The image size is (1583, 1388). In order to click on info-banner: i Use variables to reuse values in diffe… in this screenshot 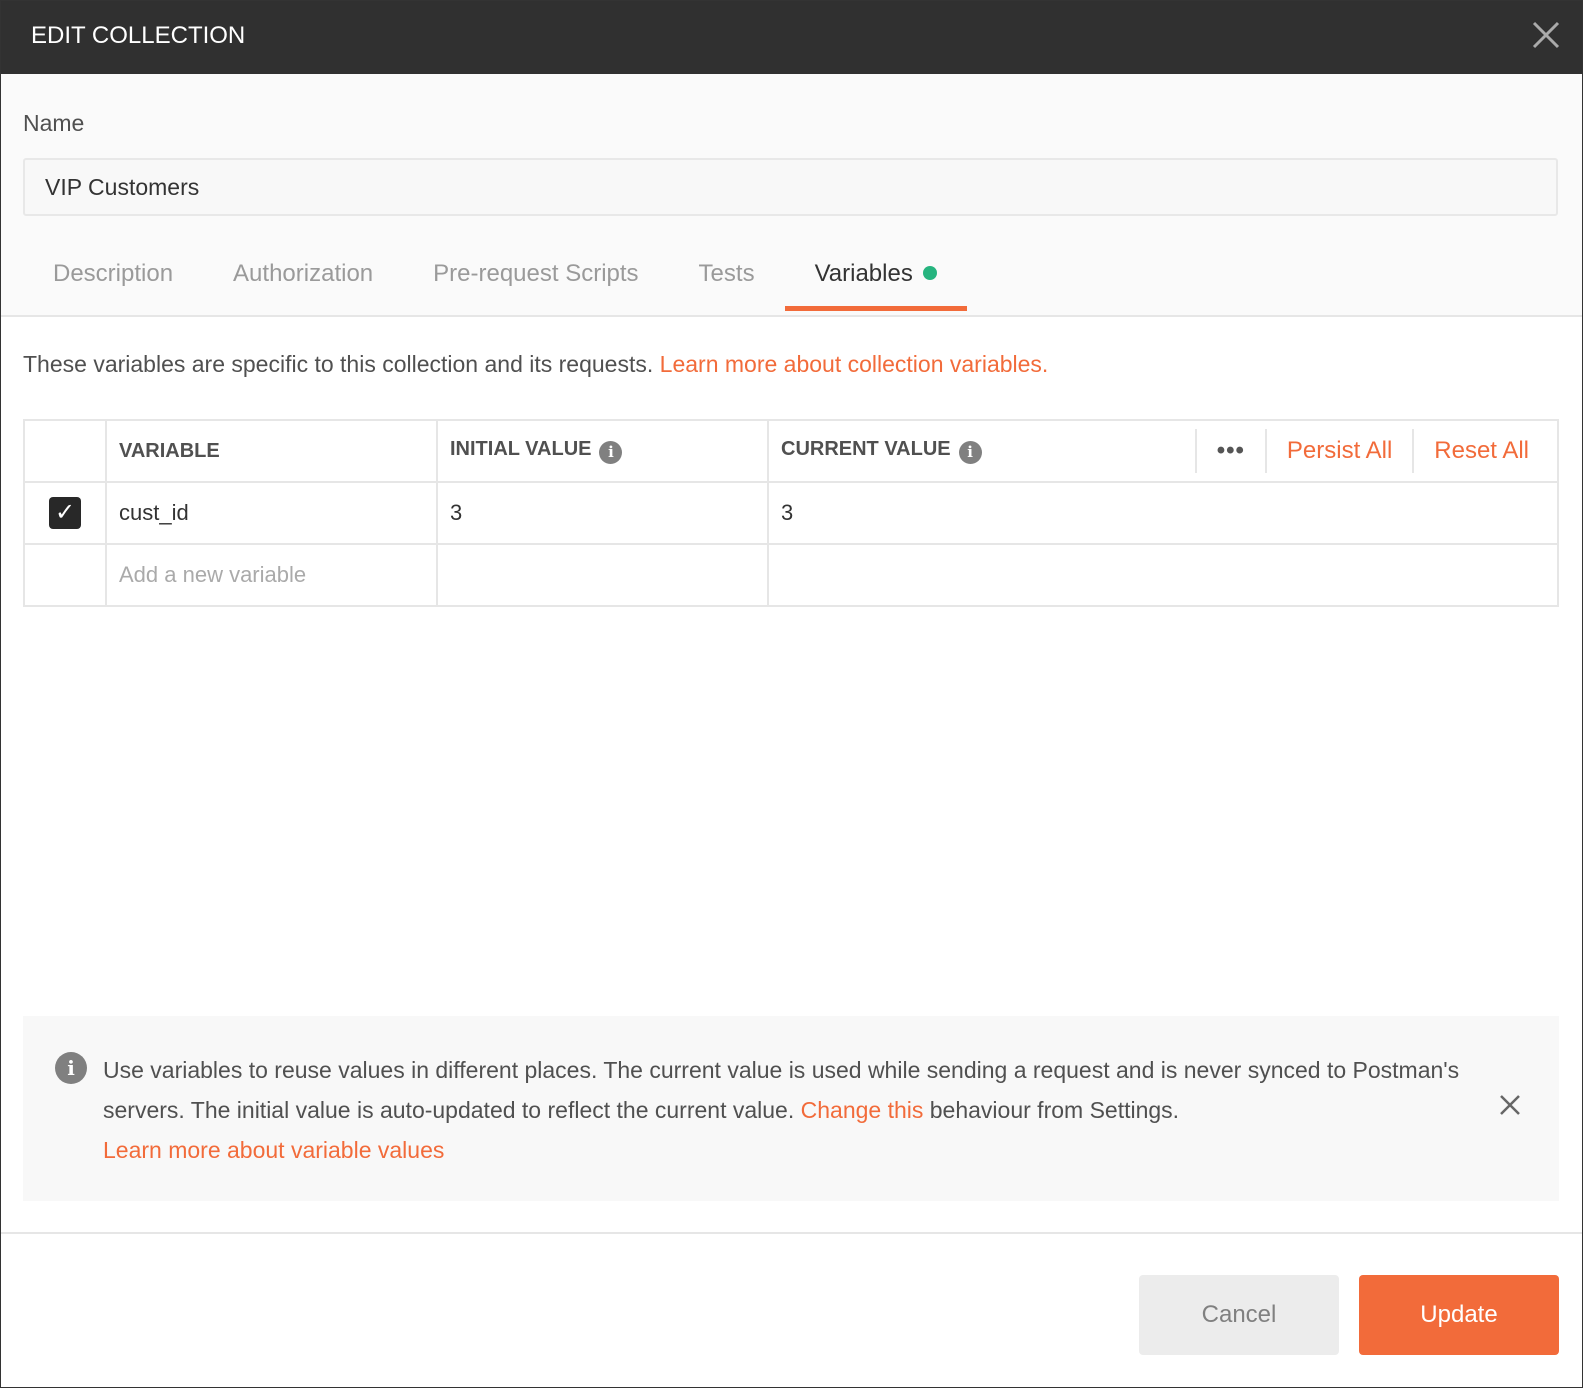, I will do `click(791, 1108)`.